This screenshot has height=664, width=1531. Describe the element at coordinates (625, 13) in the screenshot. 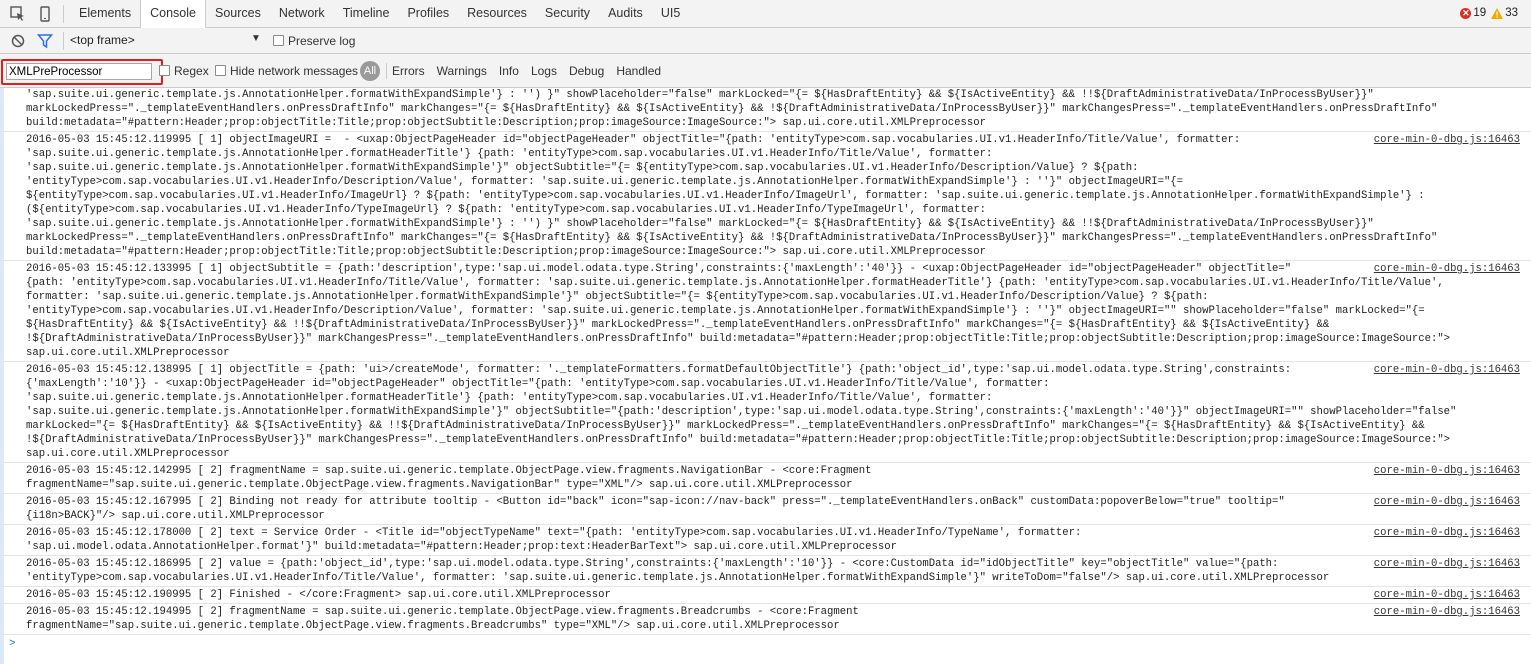

I see `tab-audits: Audits` at that location.